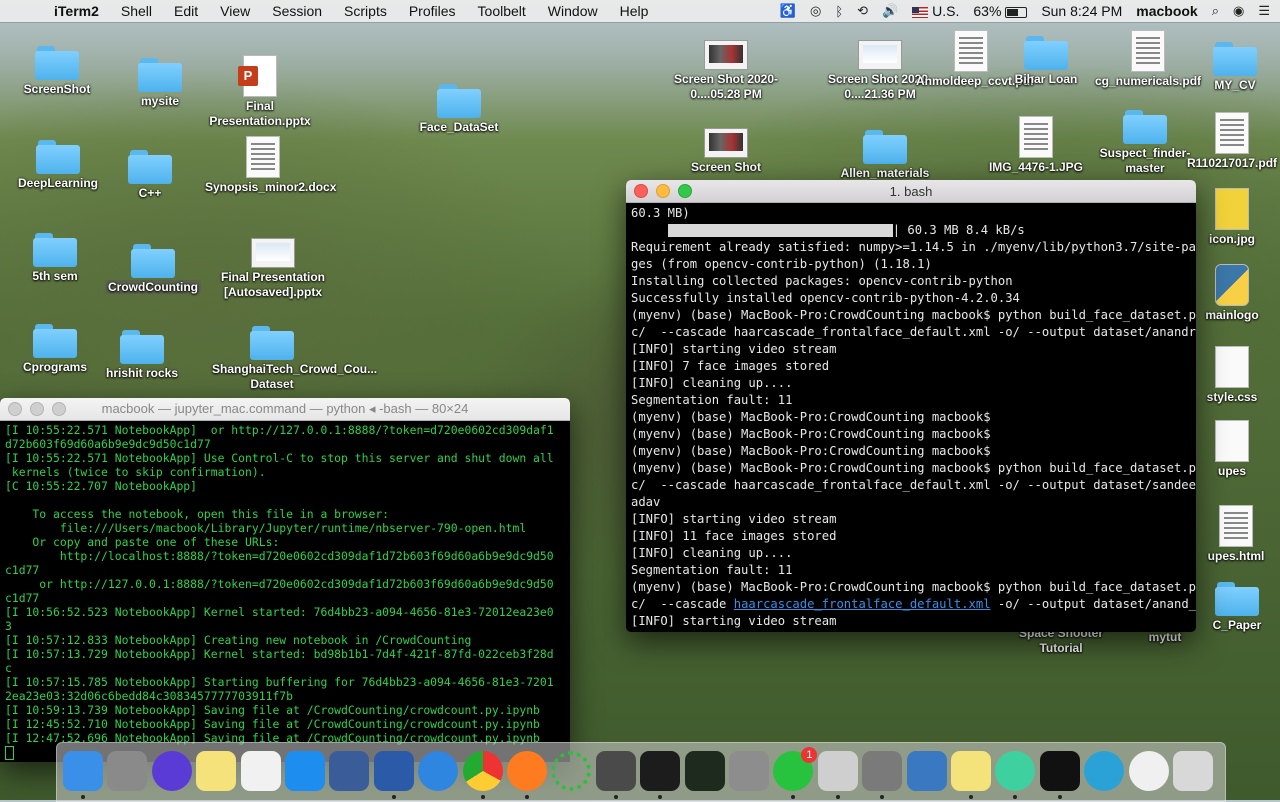  Describe the element at coordinates (1046, 61) in the screenshot. I see `desktop-folder-bihar-loan: Bihar Loan` at that location.